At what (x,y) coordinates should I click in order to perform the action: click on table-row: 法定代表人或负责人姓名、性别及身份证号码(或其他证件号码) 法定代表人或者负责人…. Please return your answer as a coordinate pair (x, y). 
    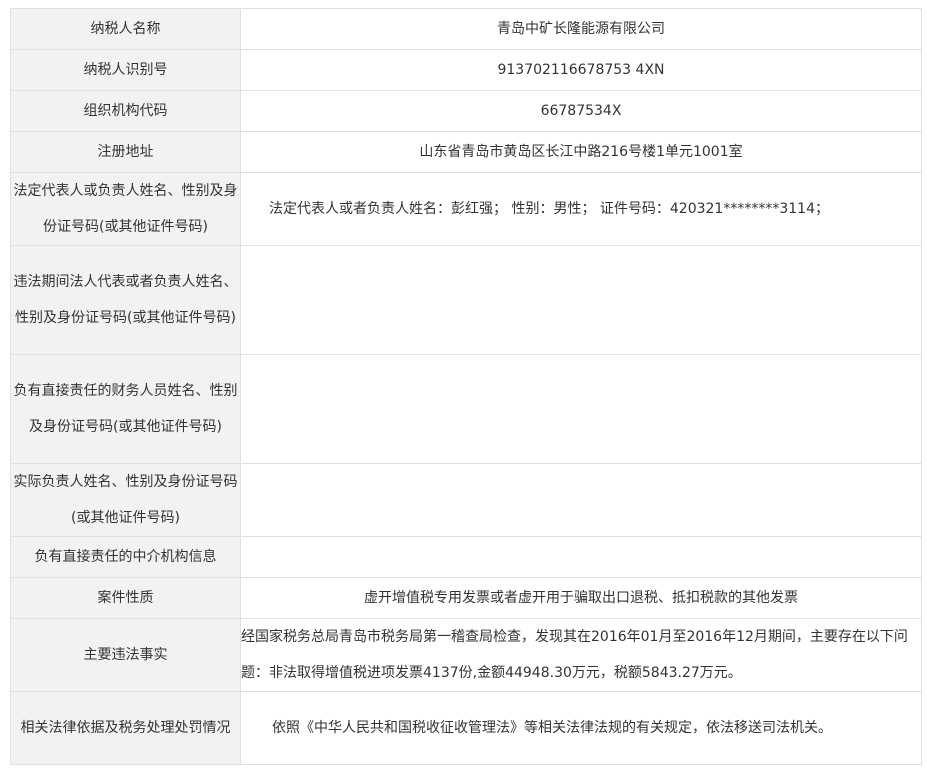
    Looking at the image, I should click on (466, 209).